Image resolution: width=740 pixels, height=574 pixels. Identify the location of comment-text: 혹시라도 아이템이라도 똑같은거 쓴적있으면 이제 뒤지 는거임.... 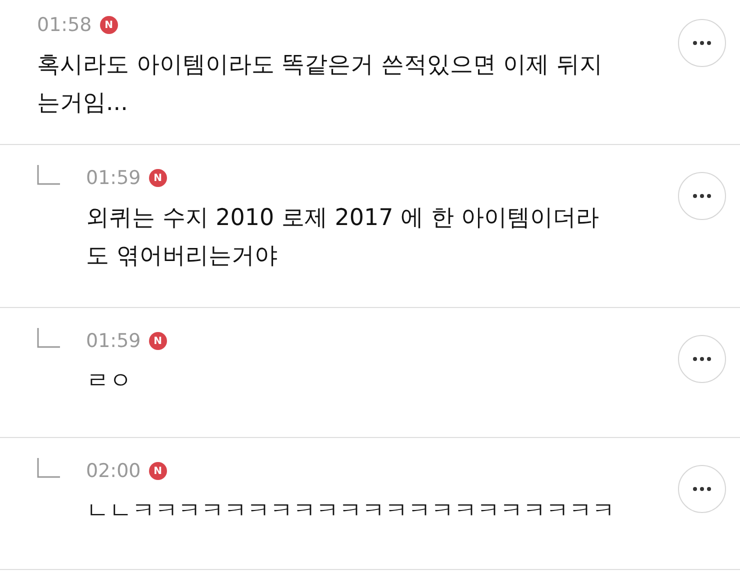
(320, 84).